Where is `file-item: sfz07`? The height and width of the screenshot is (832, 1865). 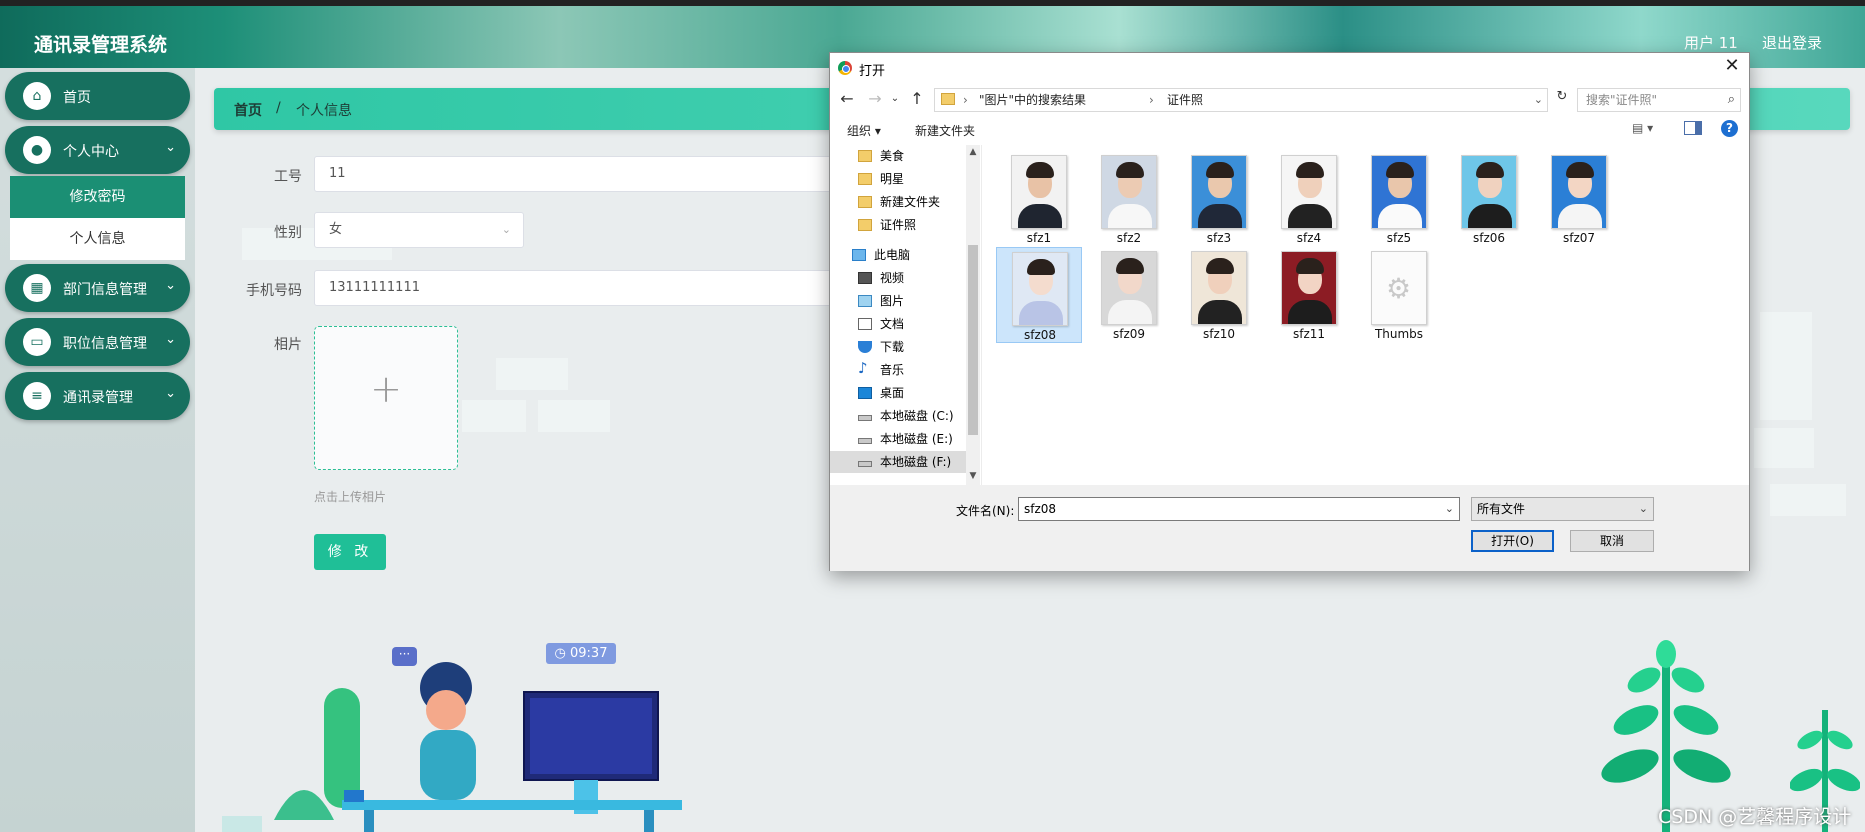
file-item: sfz07 is located at coordinates (1579, 199).